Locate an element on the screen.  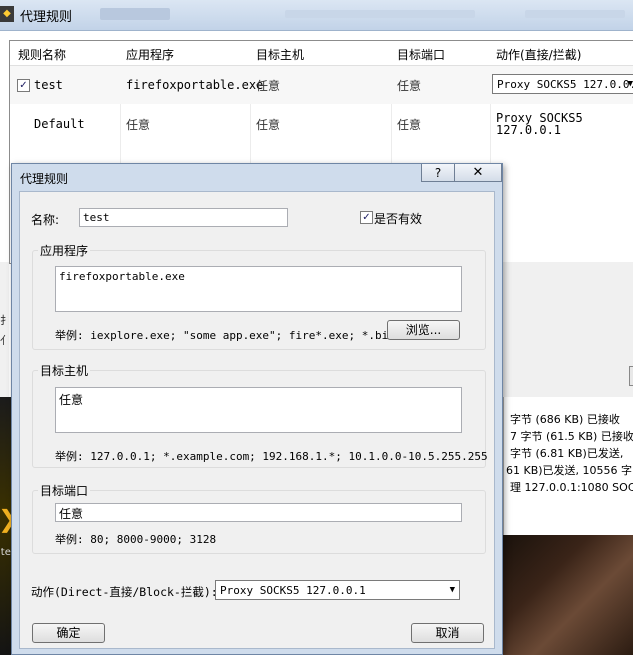
action-dropdown-value: Proxy SOCKS5 127.0.0.1 is located at coordinates (293, 590).